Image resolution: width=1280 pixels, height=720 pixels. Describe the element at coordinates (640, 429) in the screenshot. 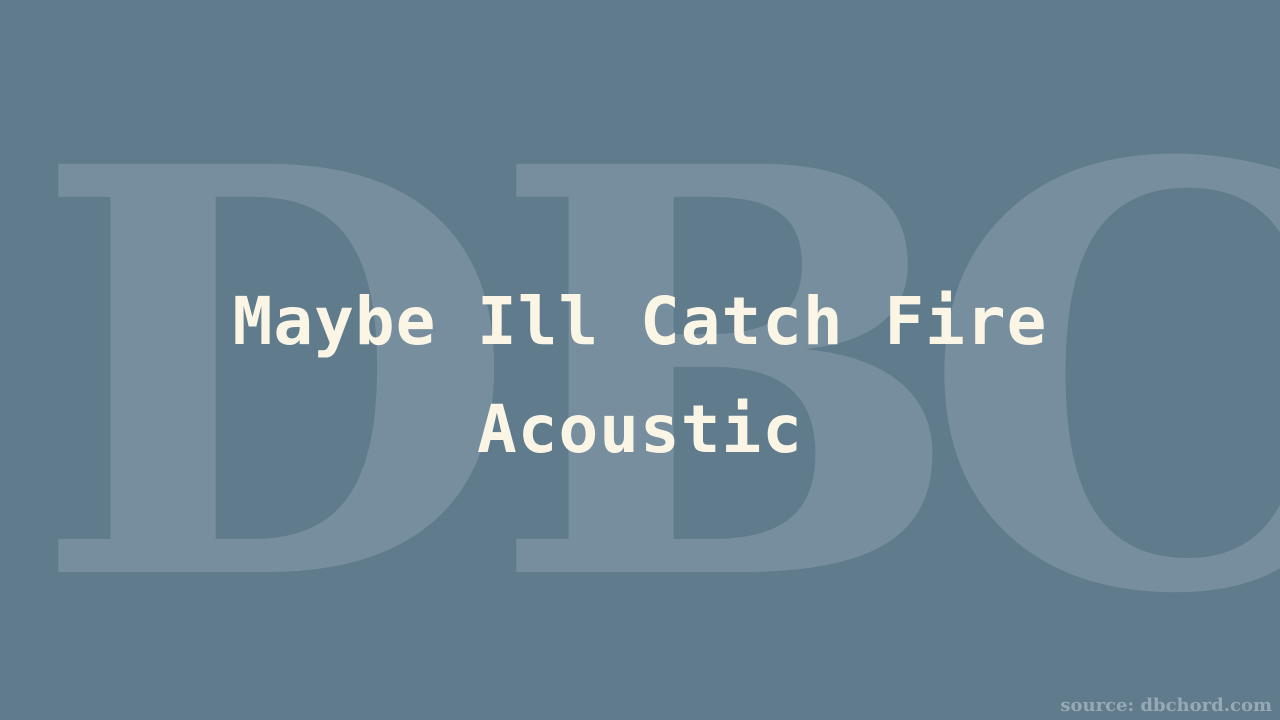

I see `song-title-line-2: Acoustic` at that location.